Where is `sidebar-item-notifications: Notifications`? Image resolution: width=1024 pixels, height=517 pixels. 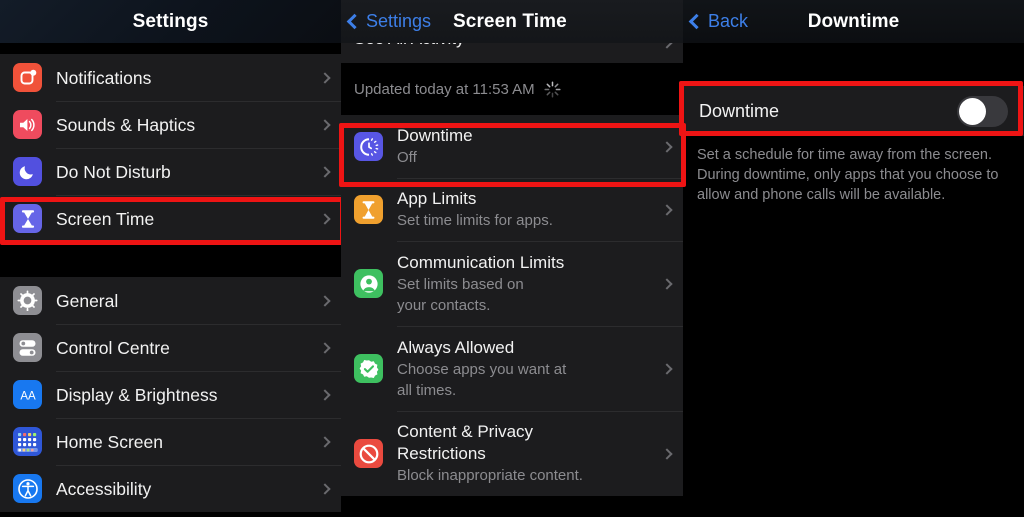 sidebar-item-notifications: Notifications is located at coordinates (170, 77).